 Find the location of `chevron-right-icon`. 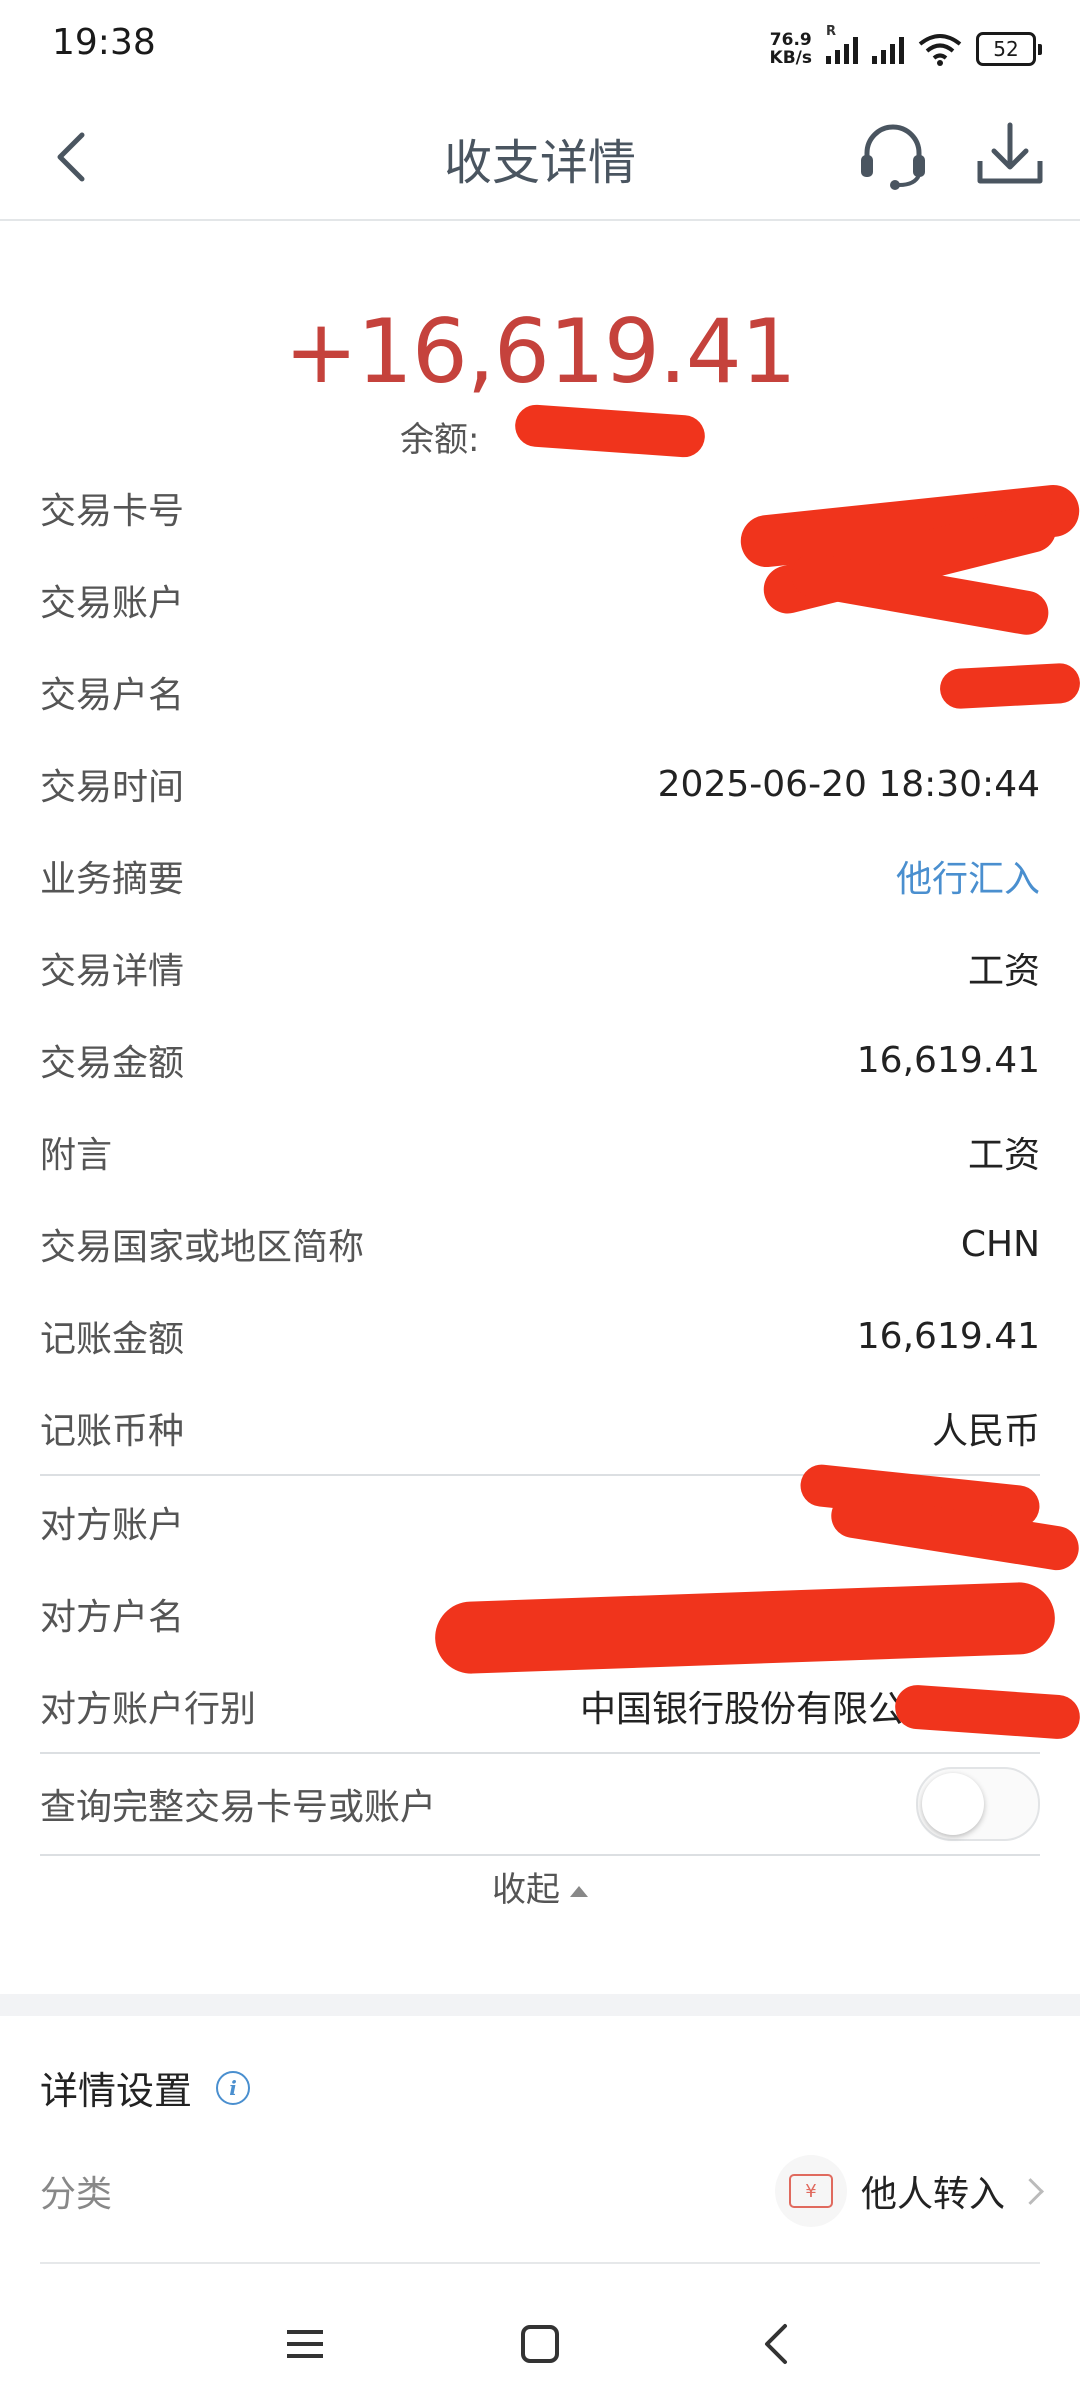

chevron-right-icon is located at coordinates (1030, 2191).